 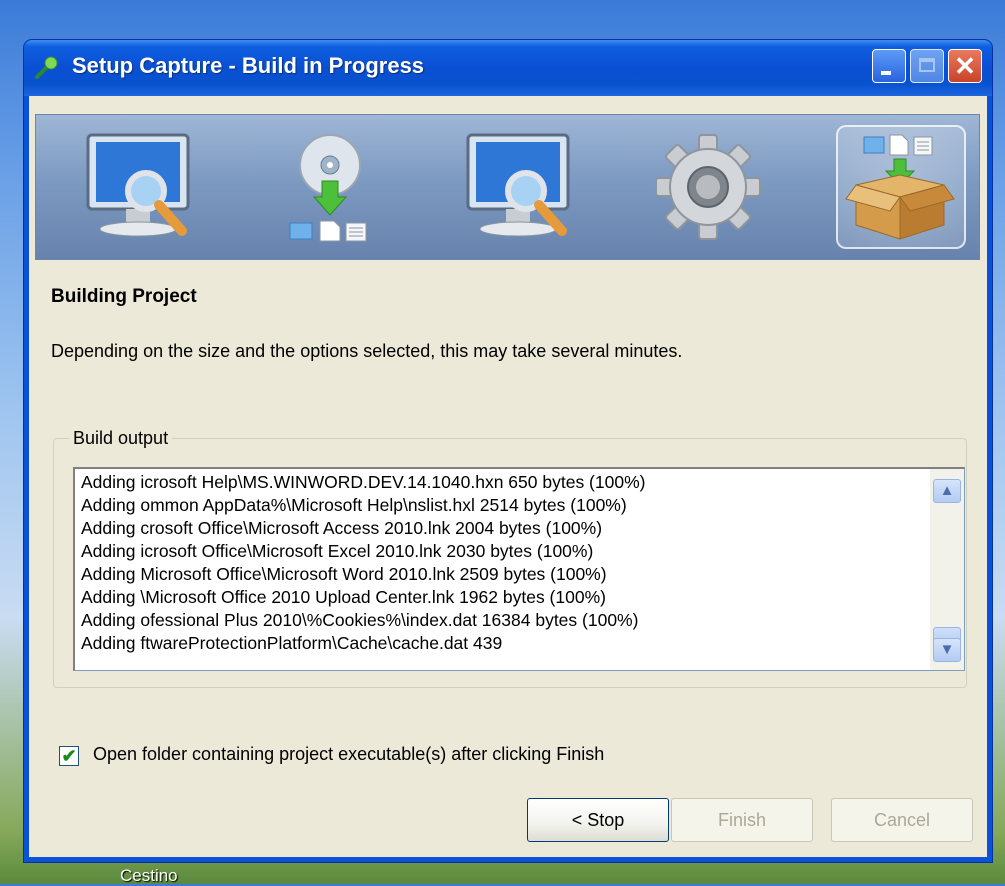 What do you see at coordinates (124, 296) in the screenshot?
I see `section-title: Building Project` at bounding box center [124, 296].